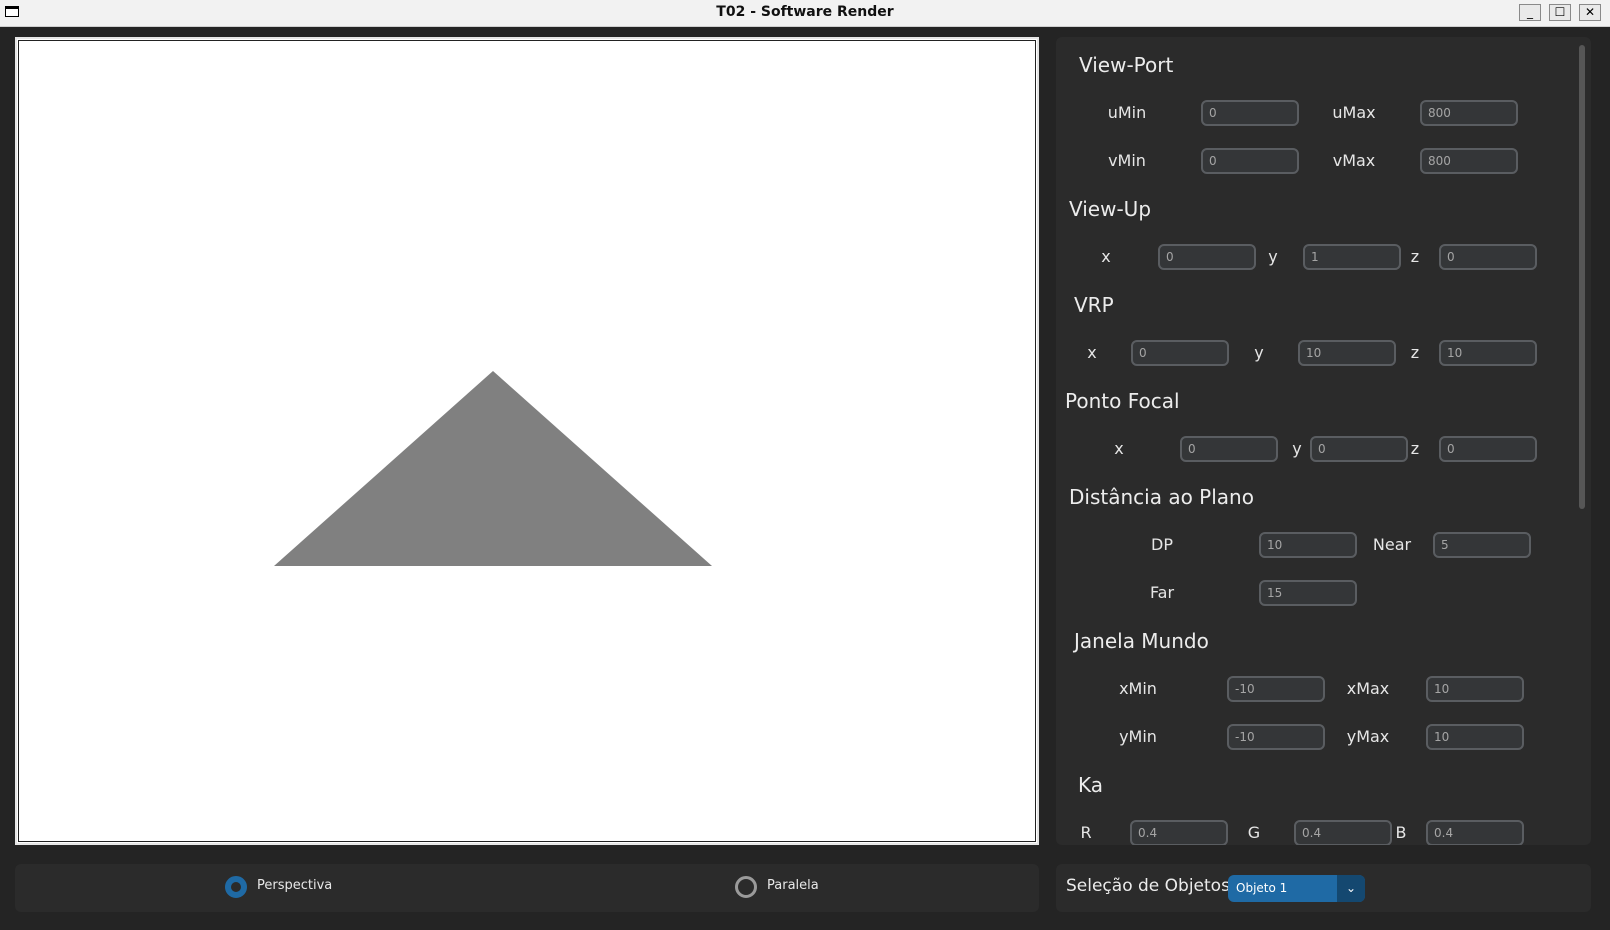 This screenshot has width=1610, height=930. I want to click on viewup-z-input, so click(1488, 257).